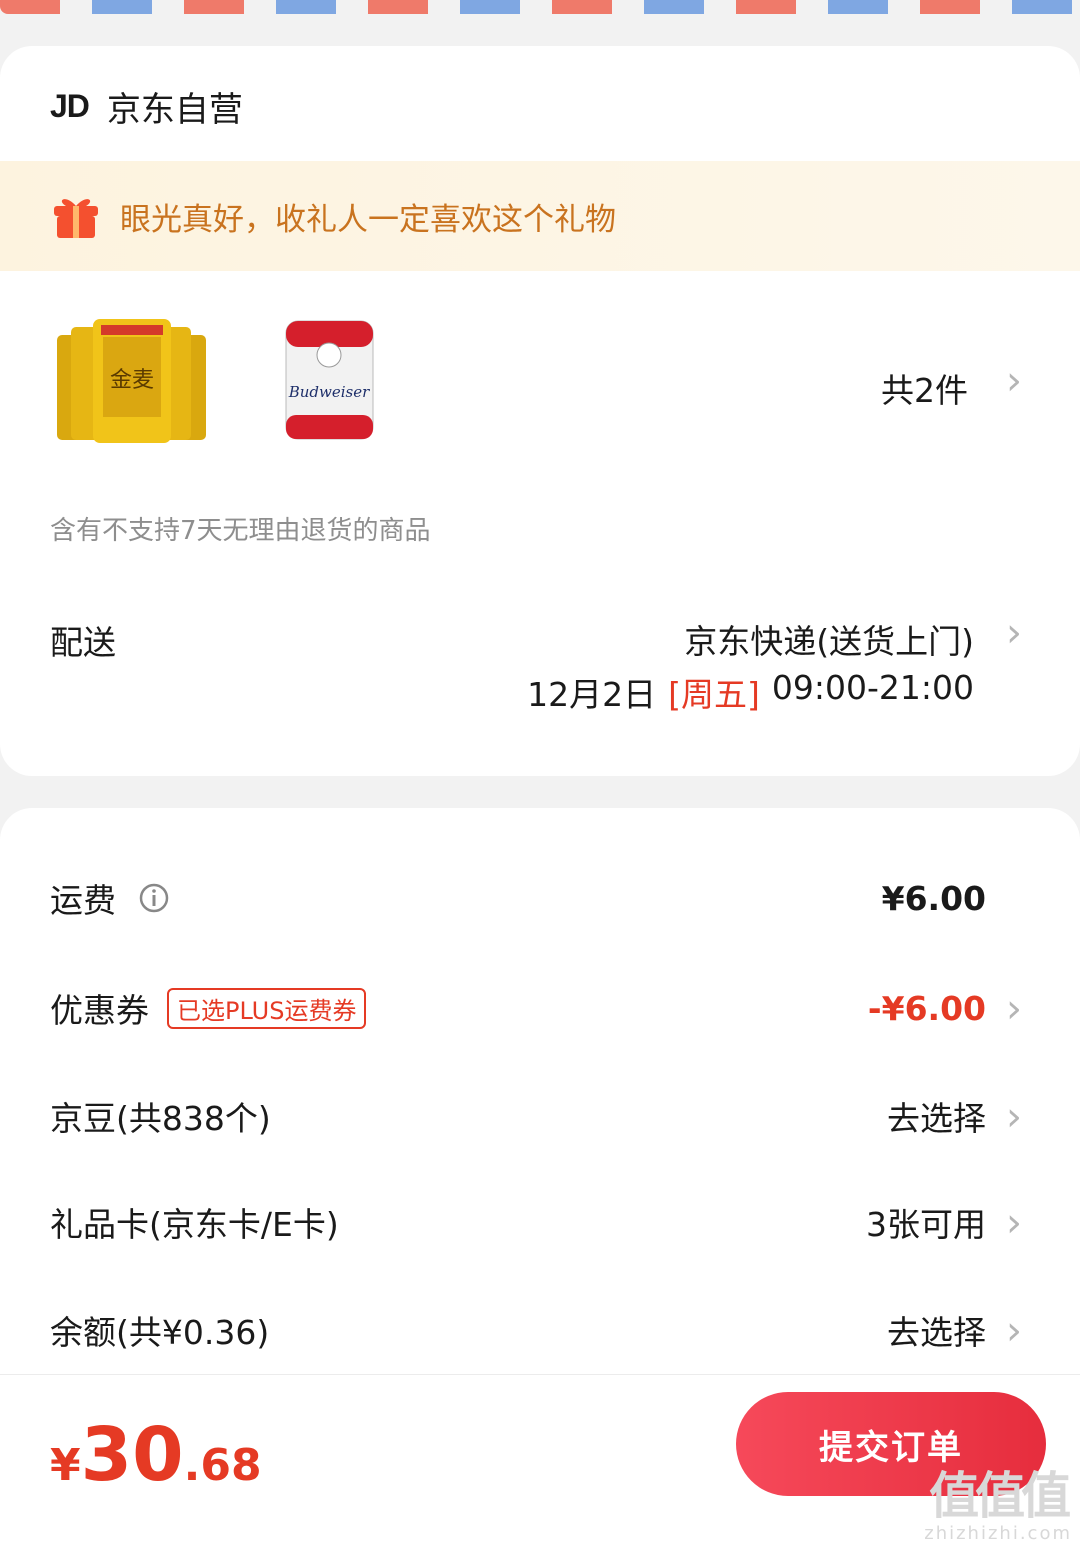 Image resolution: width=1080 pixels, height=1548 pixels. Describe the element at coordinates (998, 1533) in the screenshot. I see `watermark-url: zhizhizhi.com` at that location.